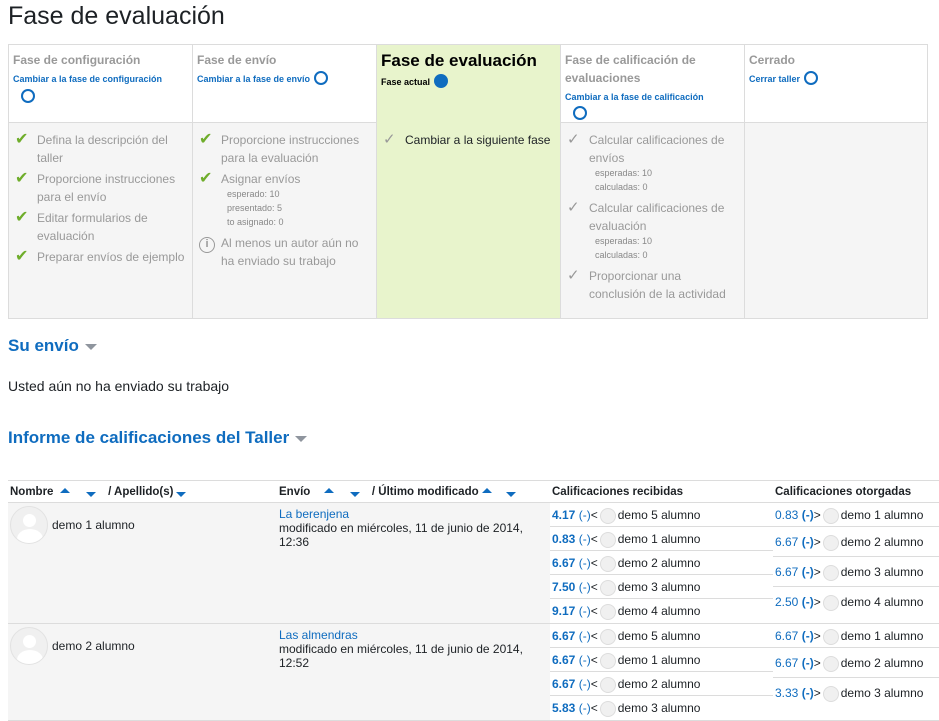 The height and width of the screenshot is (721, 939). Describe the element at coordinates (314, 514) in the screenshot. I see `submission-link: La berenjena` at that location.